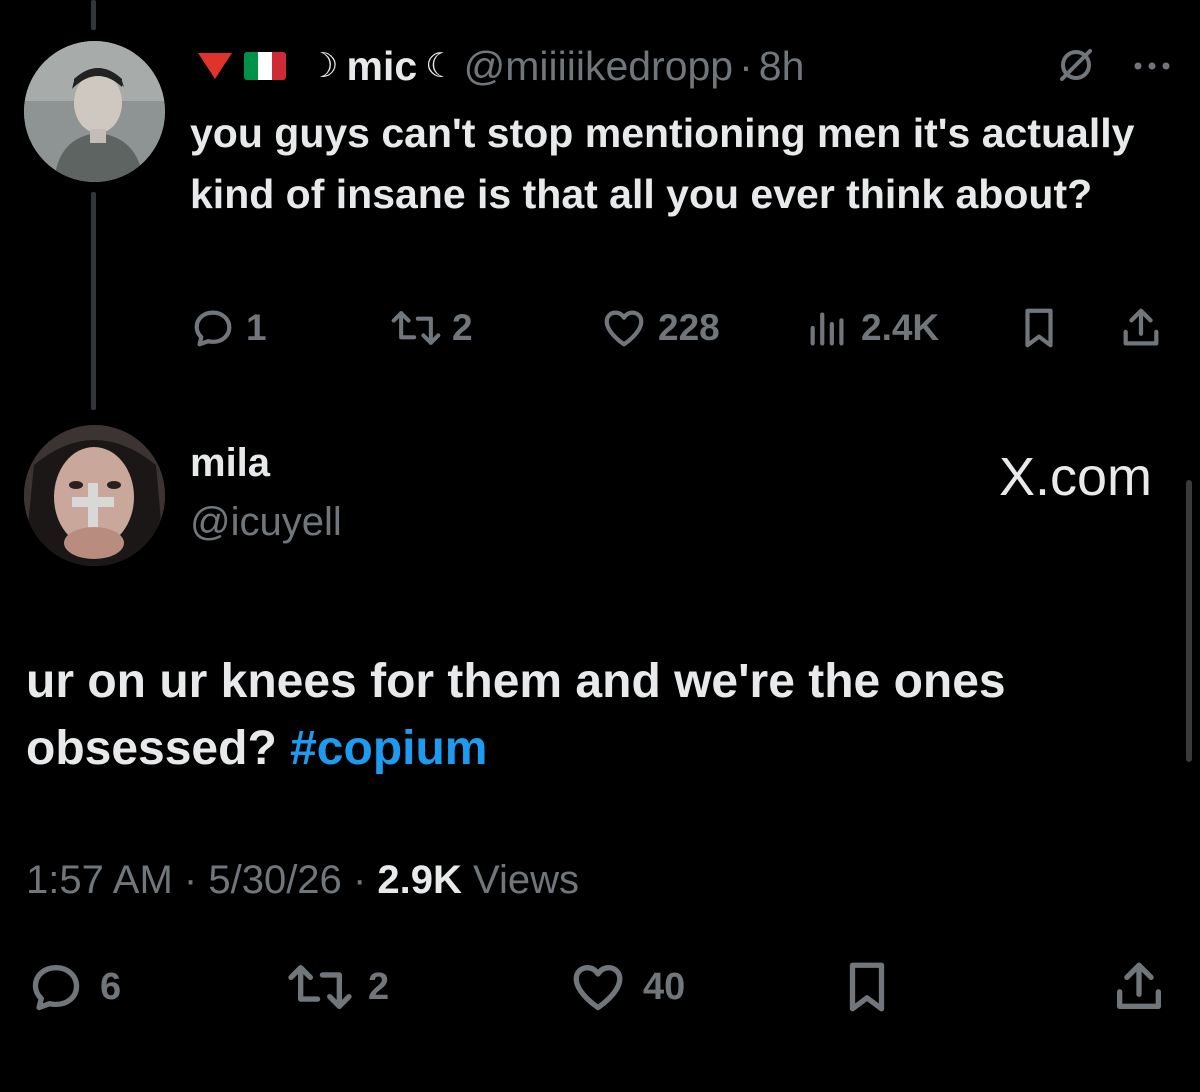 Image resolution: width=1200 pixels, height=1092 pixels. What do you see at coordinates (1076, 67) in the screenshot?
I see `grok-icon` at bounding box center [1076, 67].